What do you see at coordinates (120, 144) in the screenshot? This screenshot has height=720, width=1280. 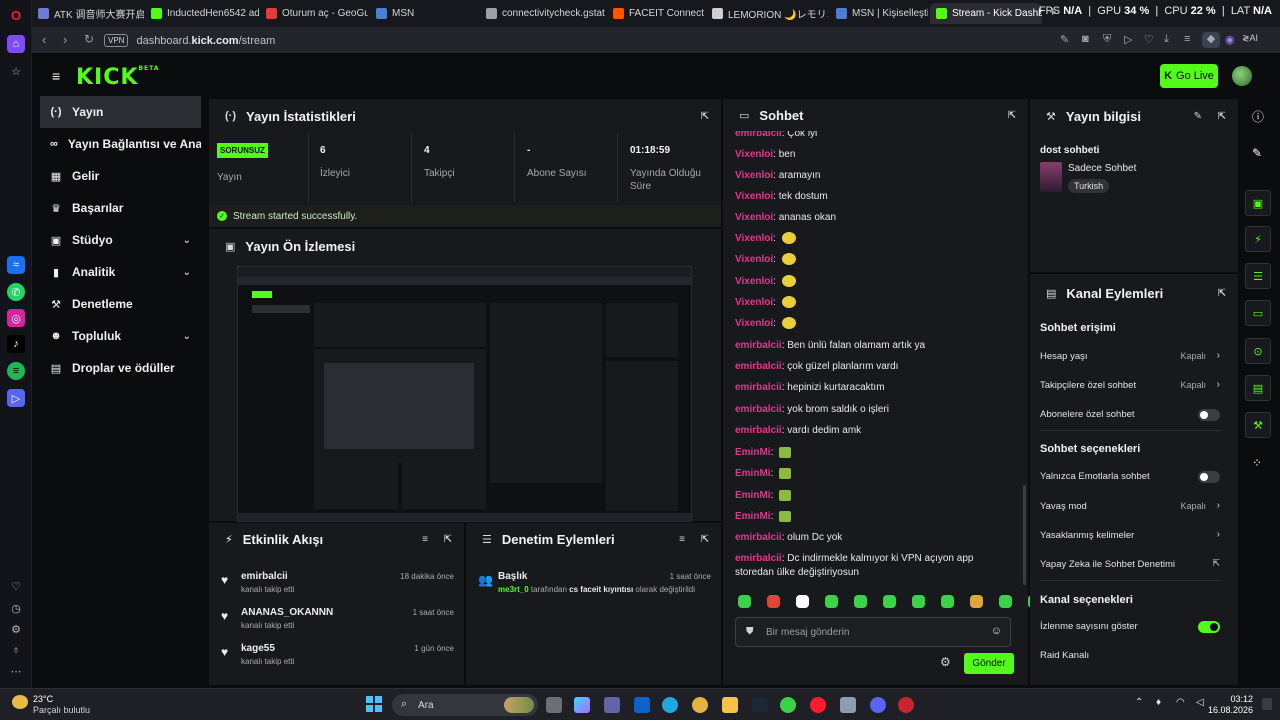 I see `nav-item: ∞ Yayın Bağlantısı ve Anahtarı` at bounding box center [120, 144].